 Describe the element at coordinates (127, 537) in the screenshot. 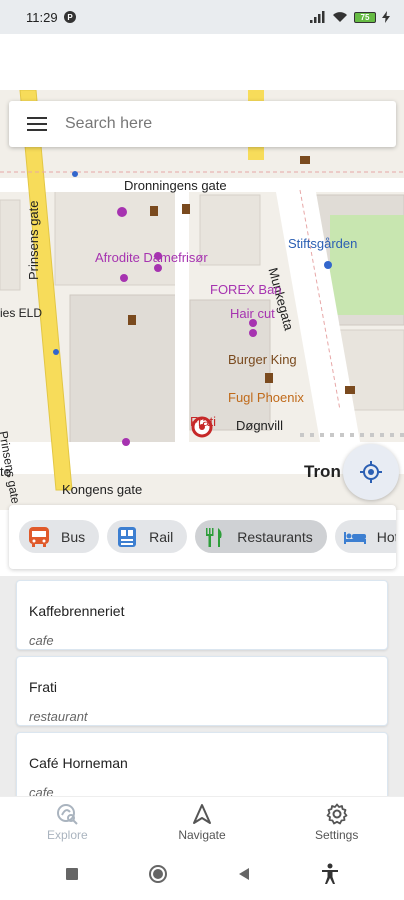

I see `rail-icon` at that location.